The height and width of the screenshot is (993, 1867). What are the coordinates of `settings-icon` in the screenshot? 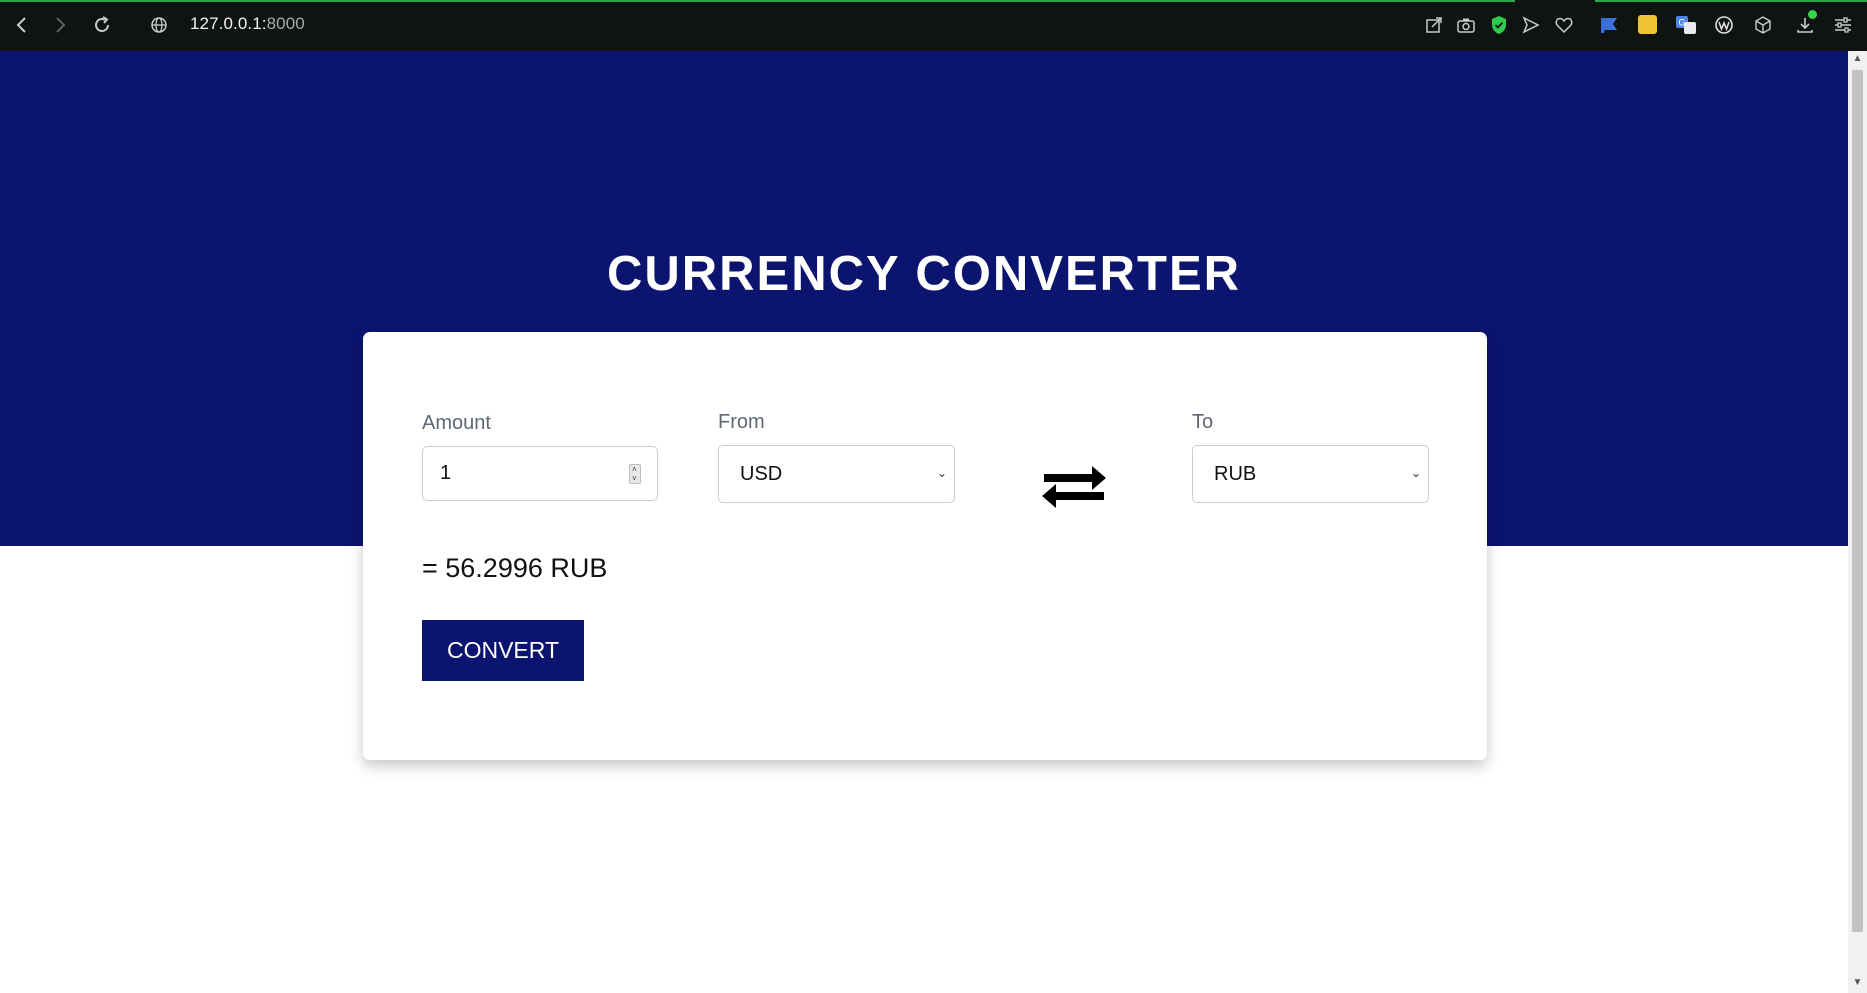 It's located at (1843, 25).